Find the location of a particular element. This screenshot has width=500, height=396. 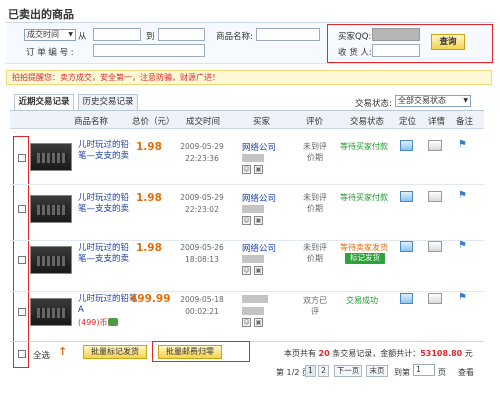

status-filter-value: 全部交易状态 is located at coordinates (422, 100).